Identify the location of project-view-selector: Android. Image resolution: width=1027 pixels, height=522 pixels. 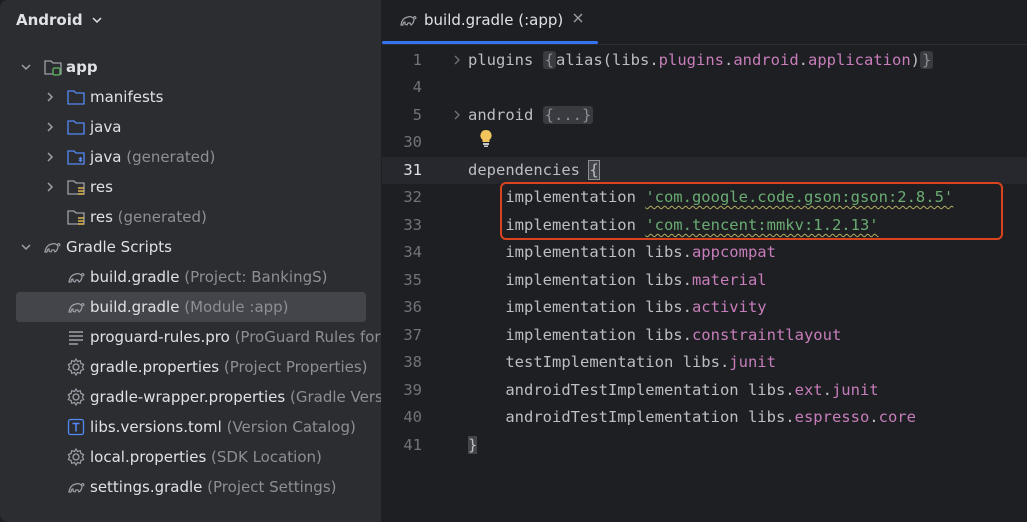
(59, 20).